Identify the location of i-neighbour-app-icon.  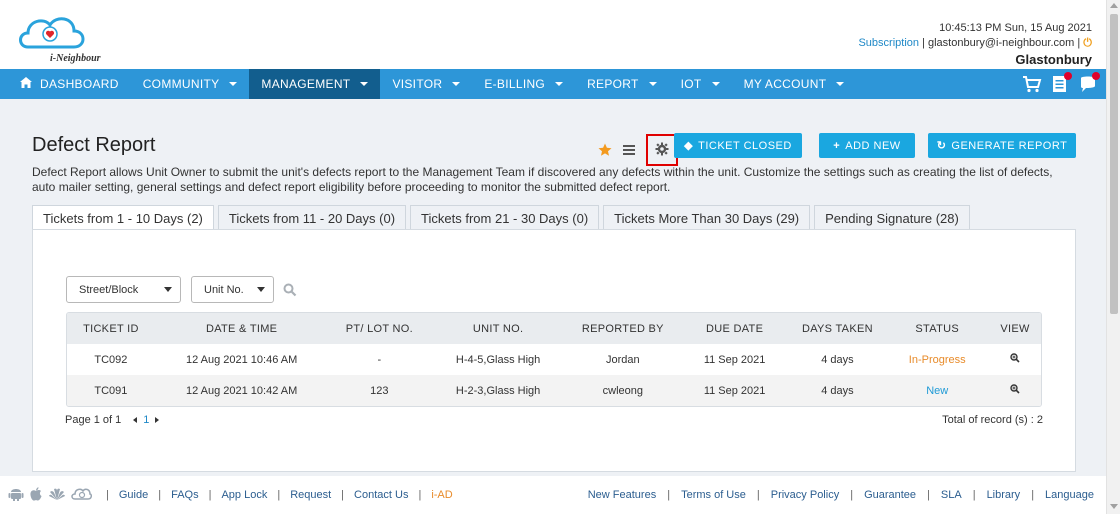
(81, 495).